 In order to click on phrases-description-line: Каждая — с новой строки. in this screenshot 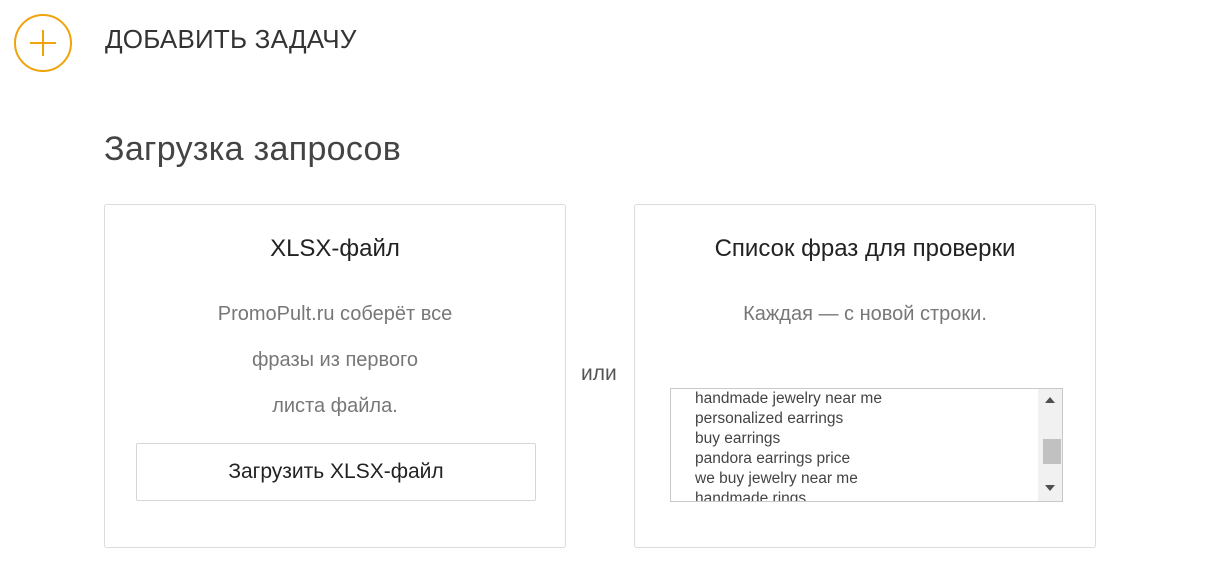, I will do `click(865, 314)`.